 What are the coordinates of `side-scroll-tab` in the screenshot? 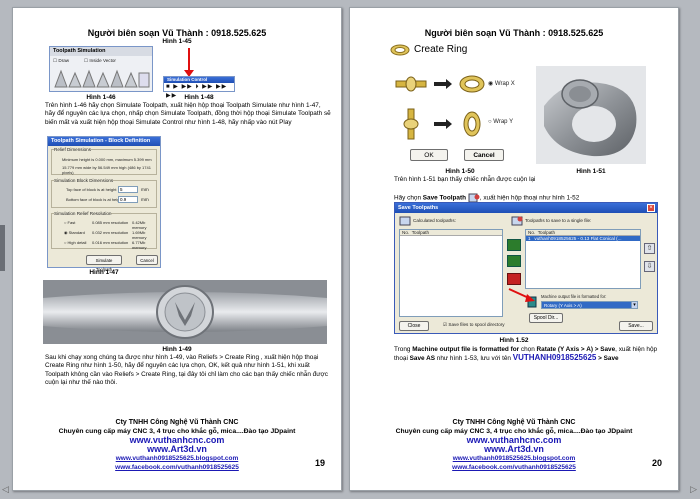 It's located at (2, 248).